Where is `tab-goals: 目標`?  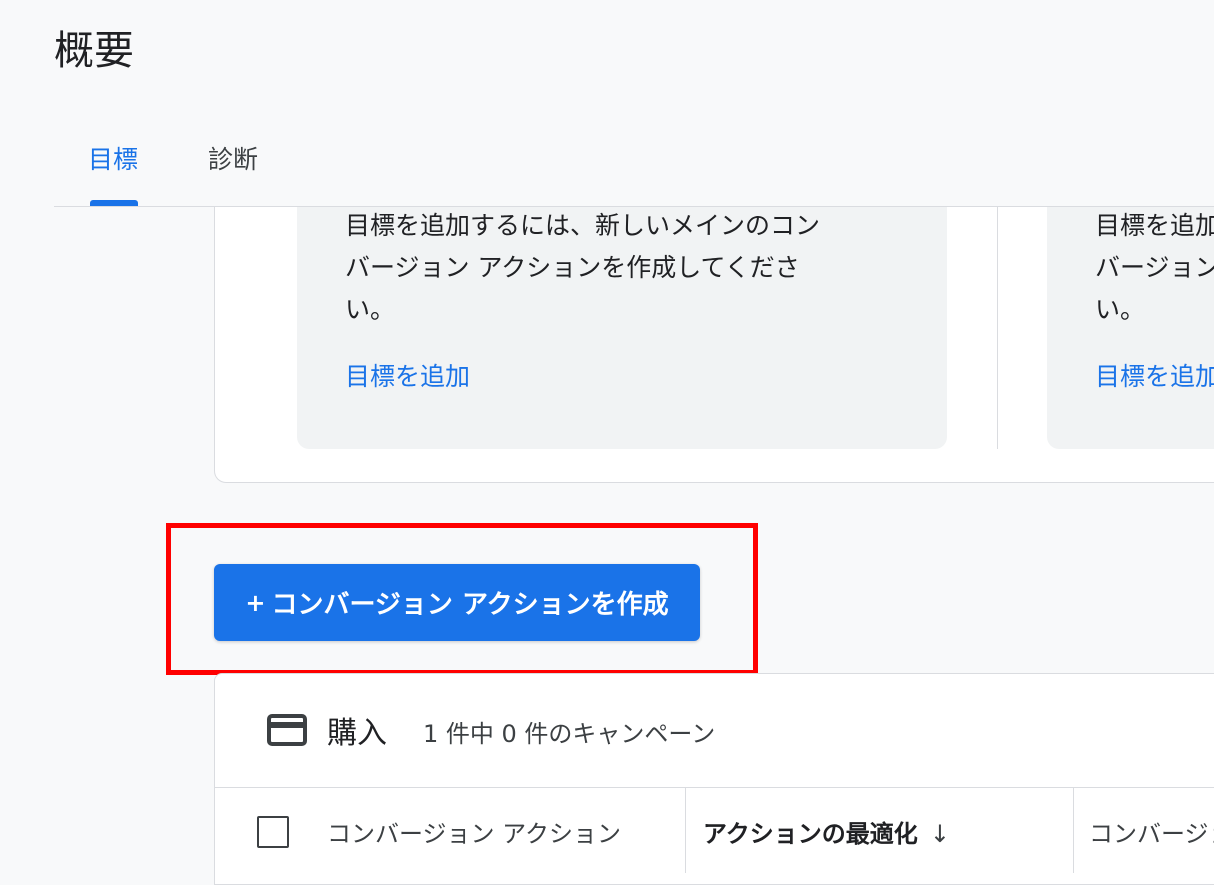
tab-goals: 目標 is located at coordinates (113, 158).